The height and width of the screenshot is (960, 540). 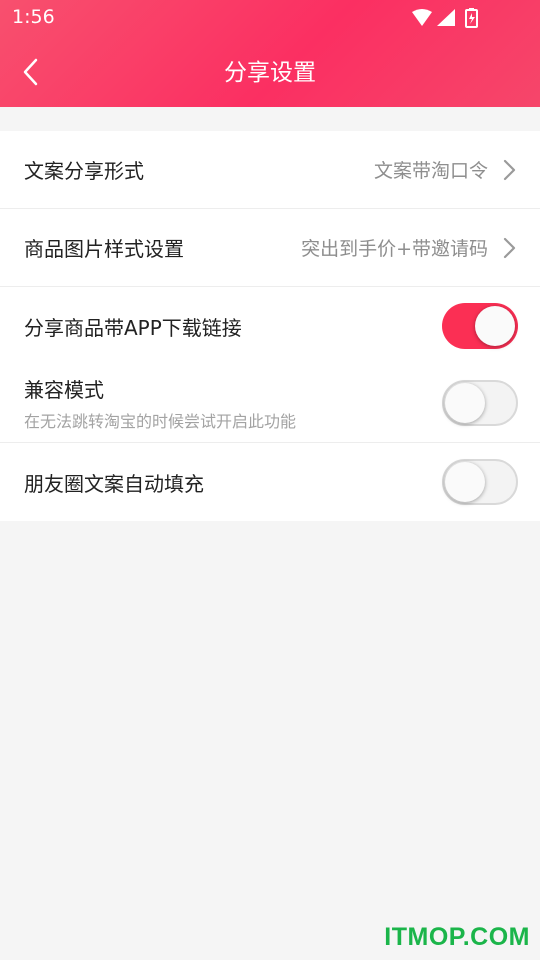 I want to click on compat-mode-label: 兼容模式, so click(x=64, y=390).